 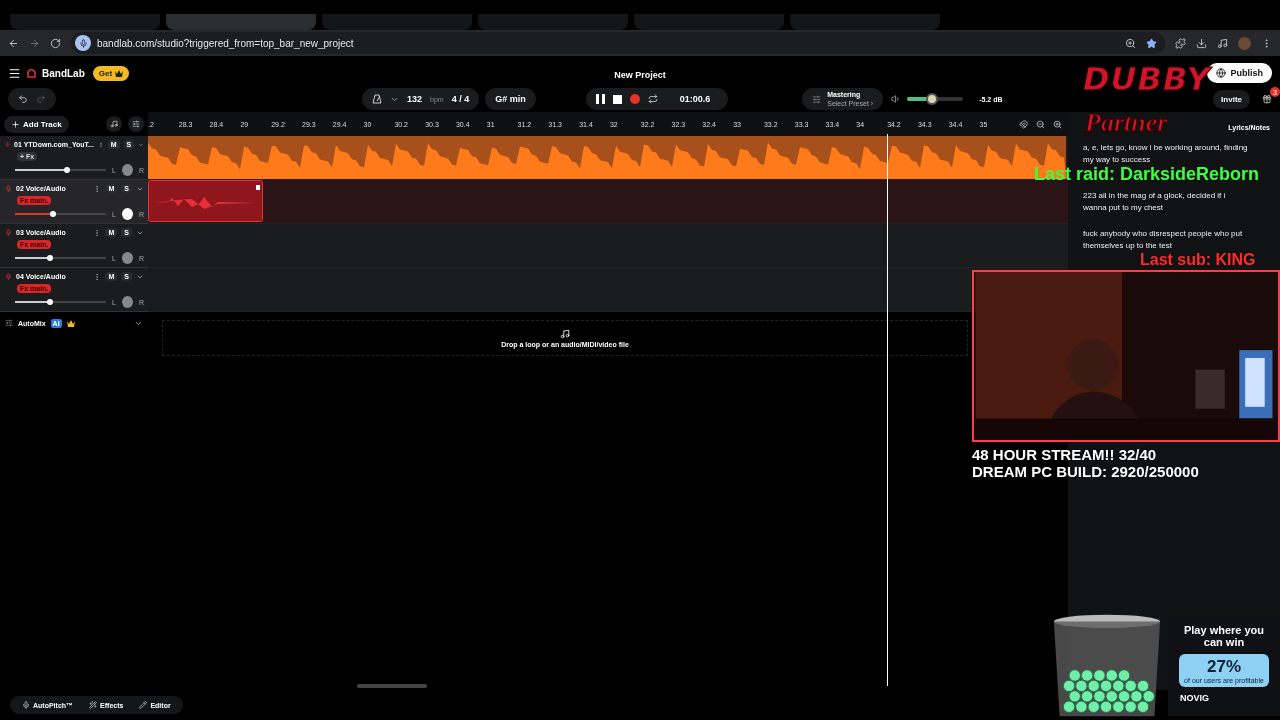 What do you see at coordinates (1040, 124) in the screenshot?
I see `zoom-out-icon` at bounding box center [1040, 124].